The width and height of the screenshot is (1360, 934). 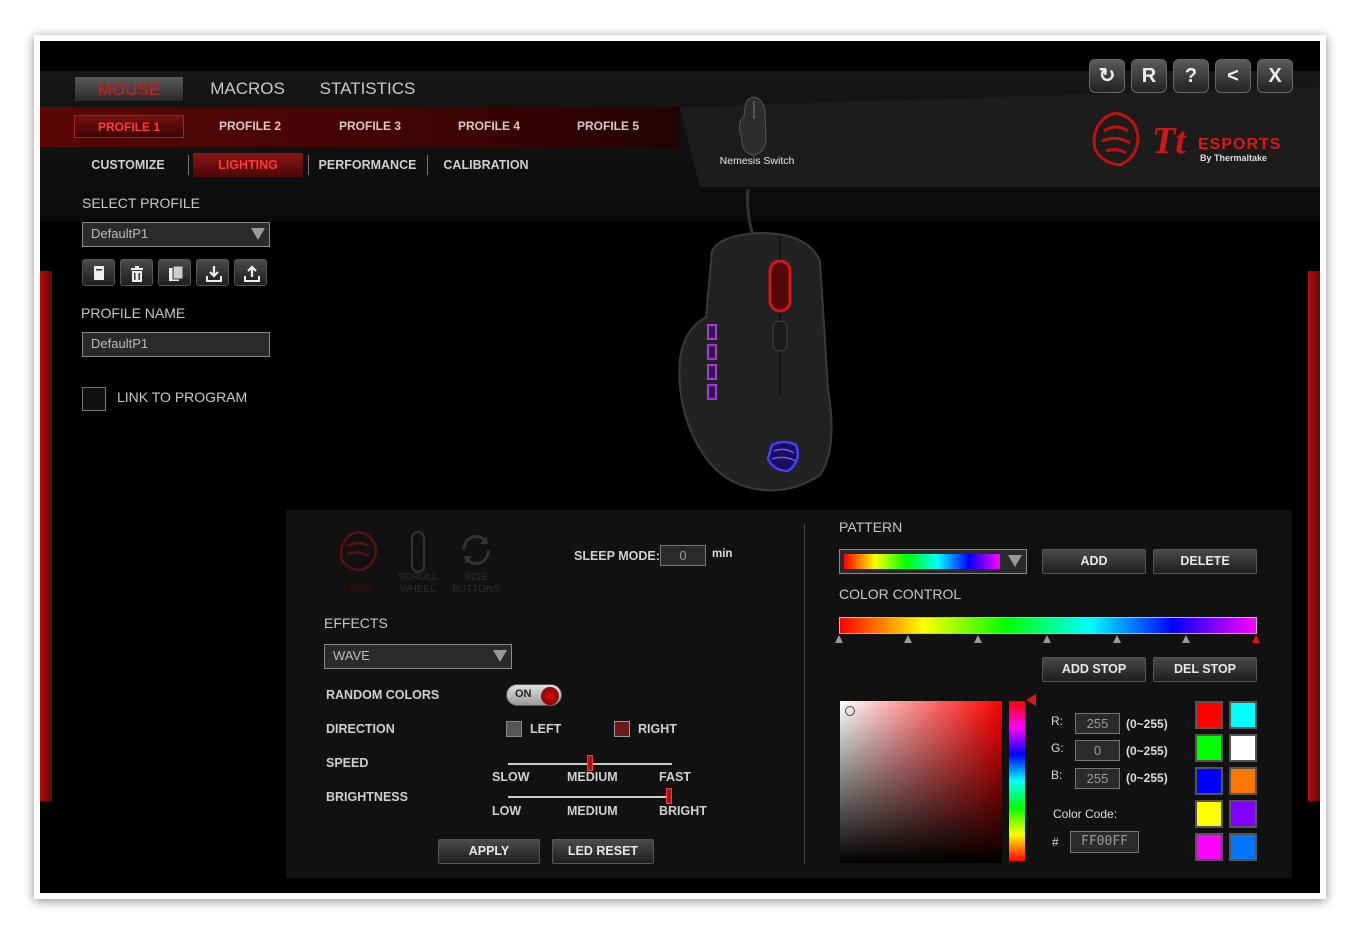 What do you see at coordinates (1234, 158) in the screenshot?
I see `brand-subtitle: By Thermaltake` at bounding box center [1234, 158].